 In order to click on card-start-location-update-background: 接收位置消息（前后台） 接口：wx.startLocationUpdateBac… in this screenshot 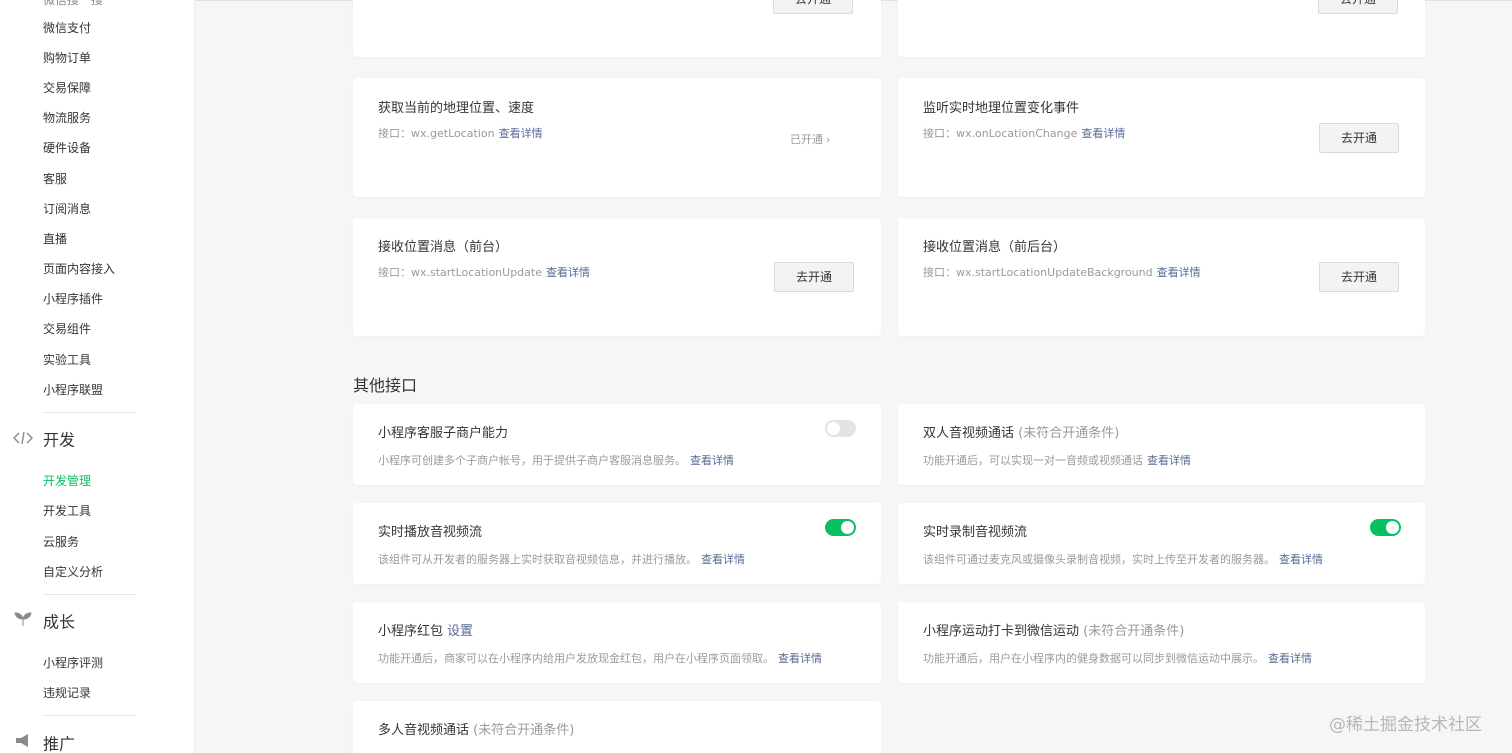, I will do `click(1161, 277)`.